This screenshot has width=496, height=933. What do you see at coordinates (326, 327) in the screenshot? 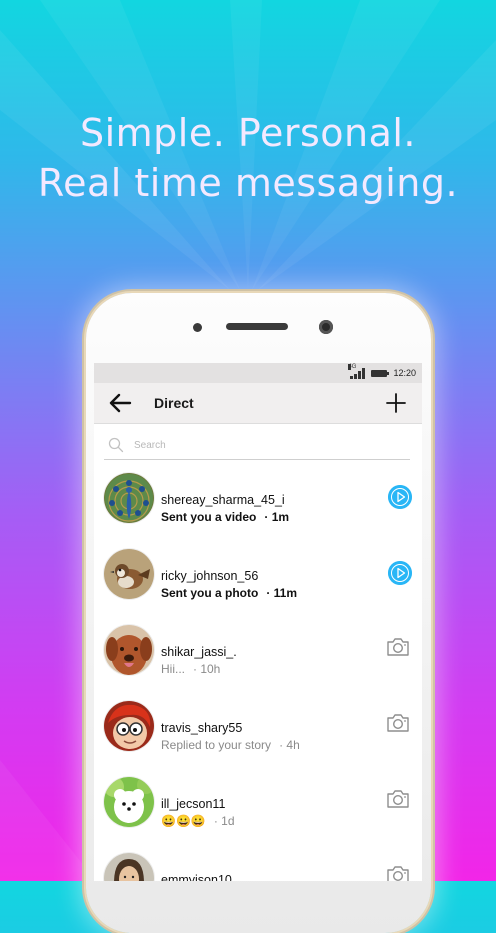
I see `phone-front-camera` at bounding box center [326, 327].